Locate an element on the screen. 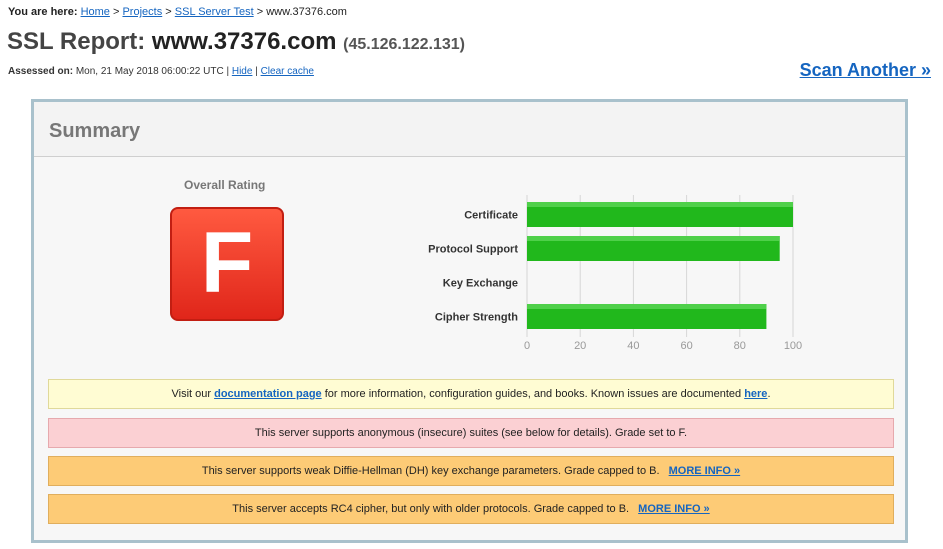  documentation-link: documentation page is located at coordinates (268, 394).